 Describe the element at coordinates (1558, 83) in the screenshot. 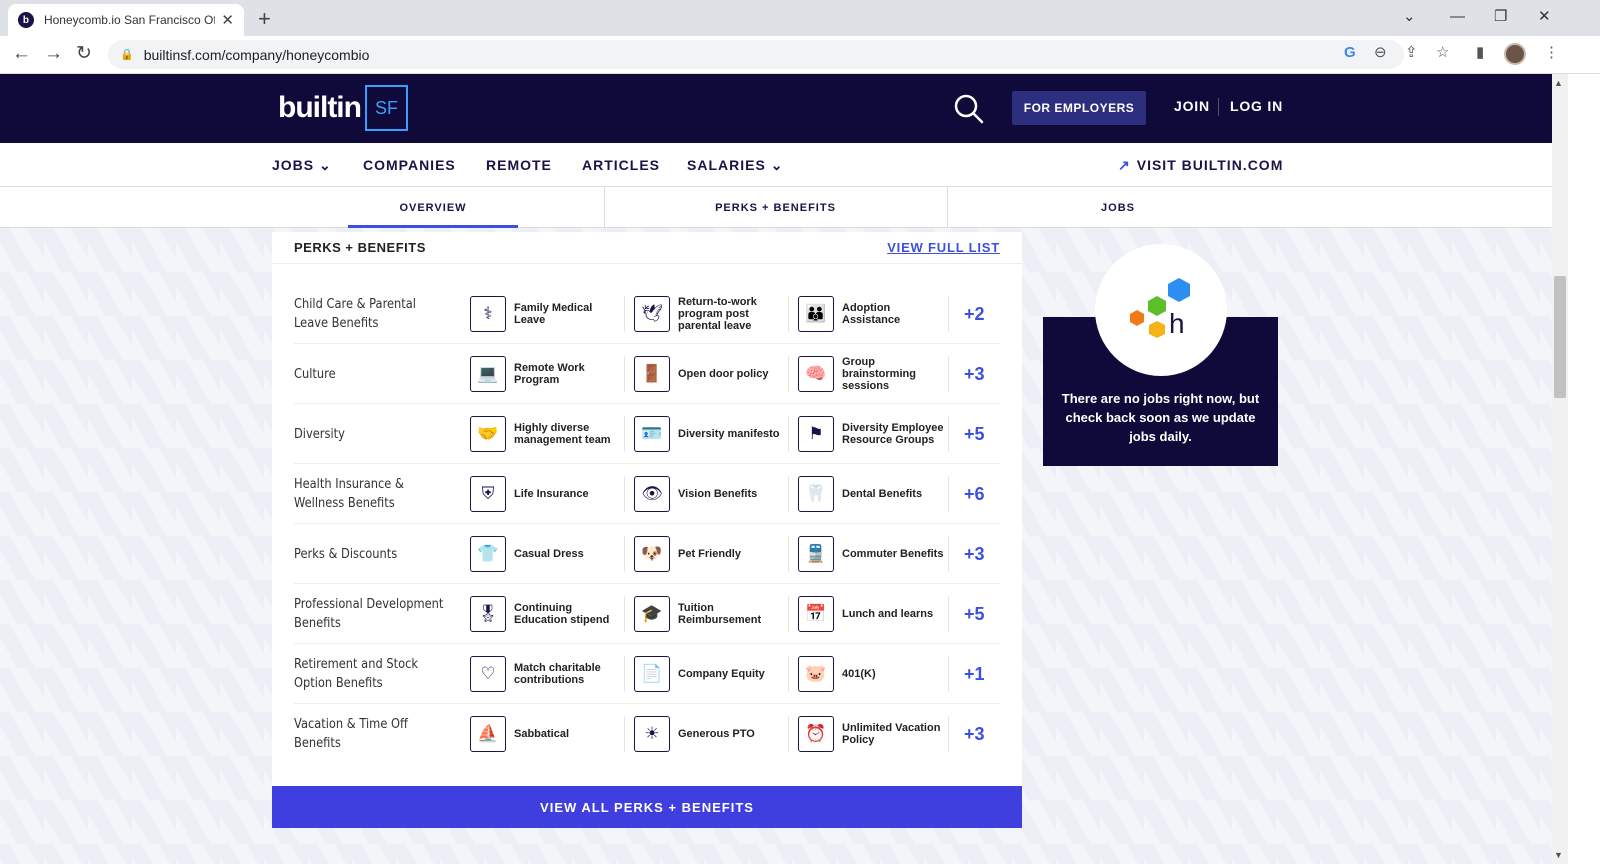

I see `scroll-up-icon: ▲` at that location.